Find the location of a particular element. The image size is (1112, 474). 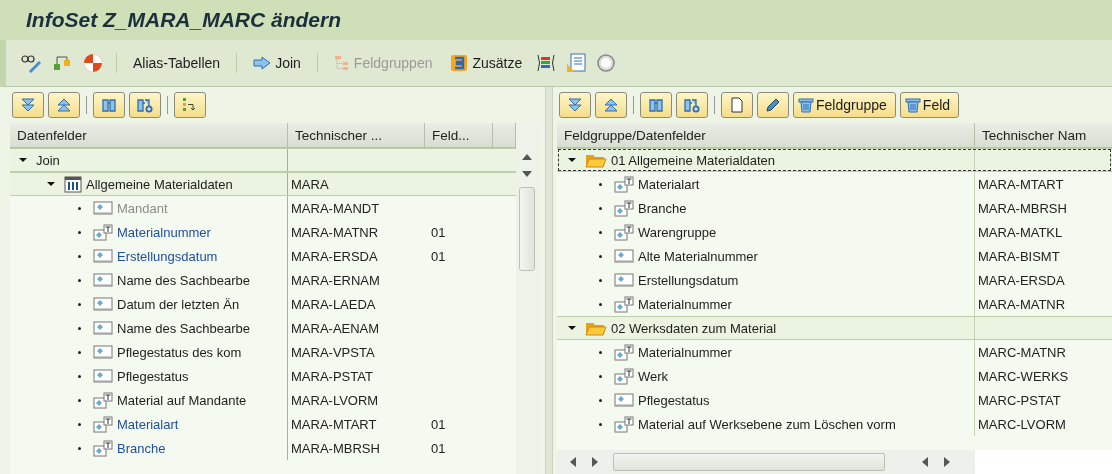

technical-name: MARA-LAEDA is located at coordinates (333, 304).